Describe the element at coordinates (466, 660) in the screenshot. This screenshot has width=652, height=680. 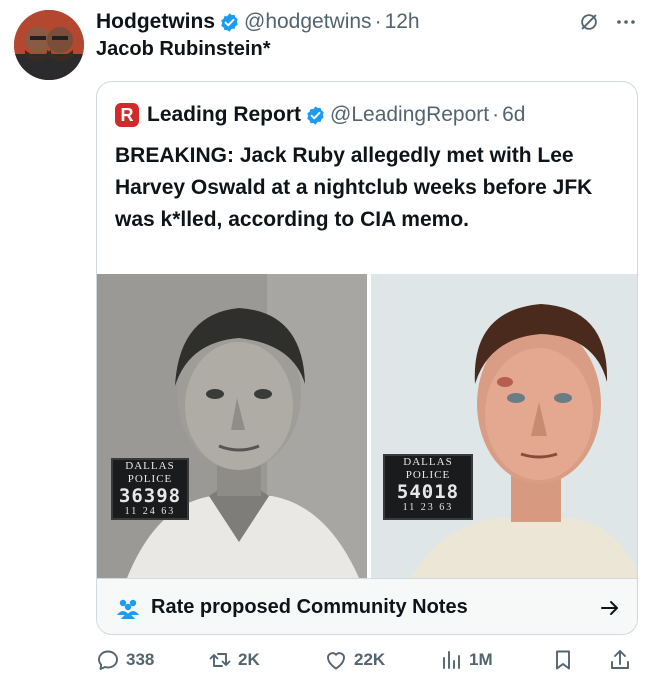
I see `views-button: 1M` at that location.